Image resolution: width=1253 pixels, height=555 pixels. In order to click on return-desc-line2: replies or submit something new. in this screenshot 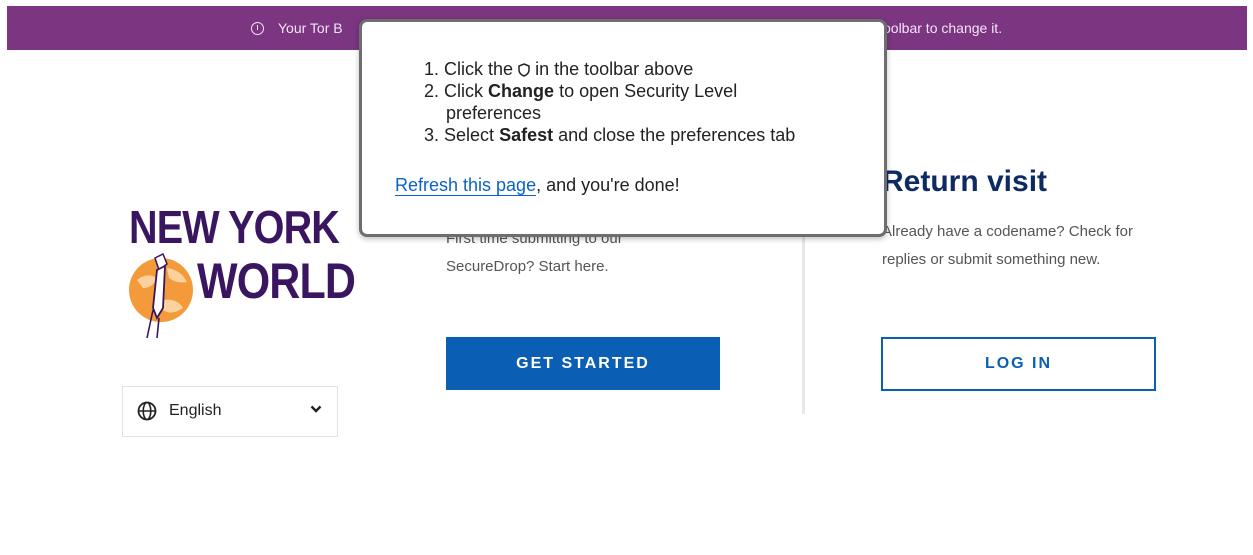, I will do `click(991, 259)`.